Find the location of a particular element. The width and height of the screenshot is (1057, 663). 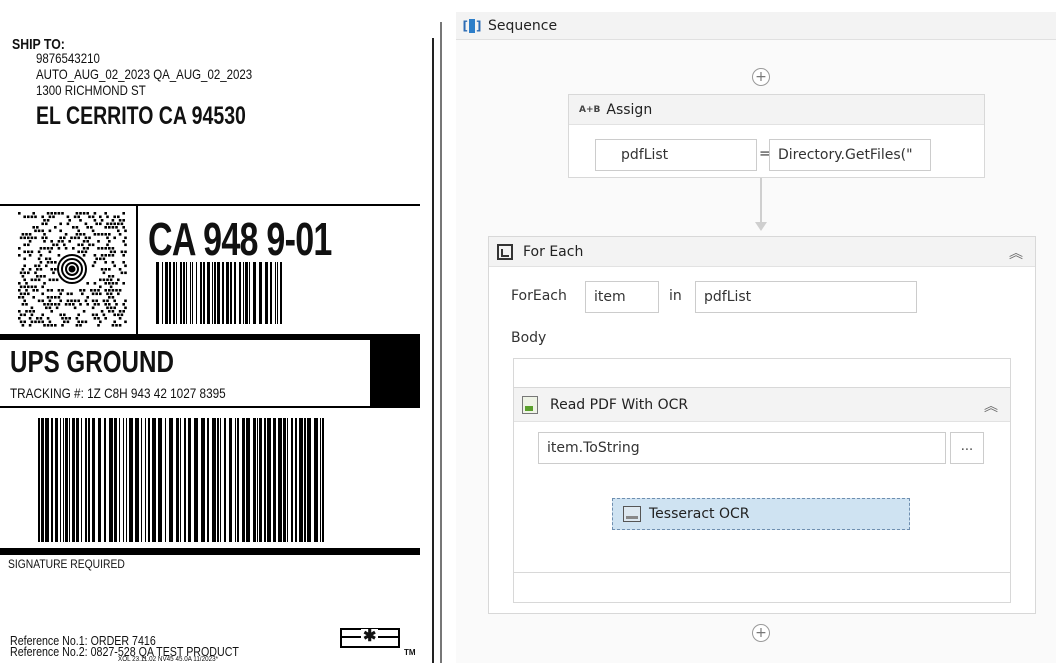

body-label: Body is located at coordinates (529, 338).